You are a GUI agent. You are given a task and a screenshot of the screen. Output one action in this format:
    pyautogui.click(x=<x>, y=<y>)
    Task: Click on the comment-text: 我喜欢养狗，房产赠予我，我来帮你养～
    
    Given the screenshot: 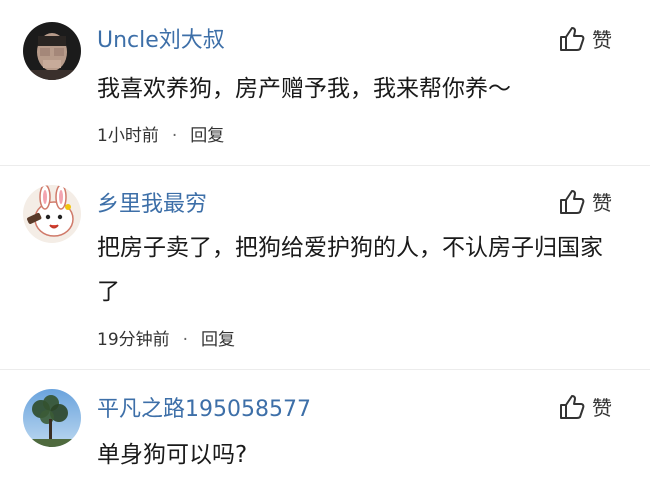 What is the action you would take?
    pyautogui.click(x=304, y=89)
    